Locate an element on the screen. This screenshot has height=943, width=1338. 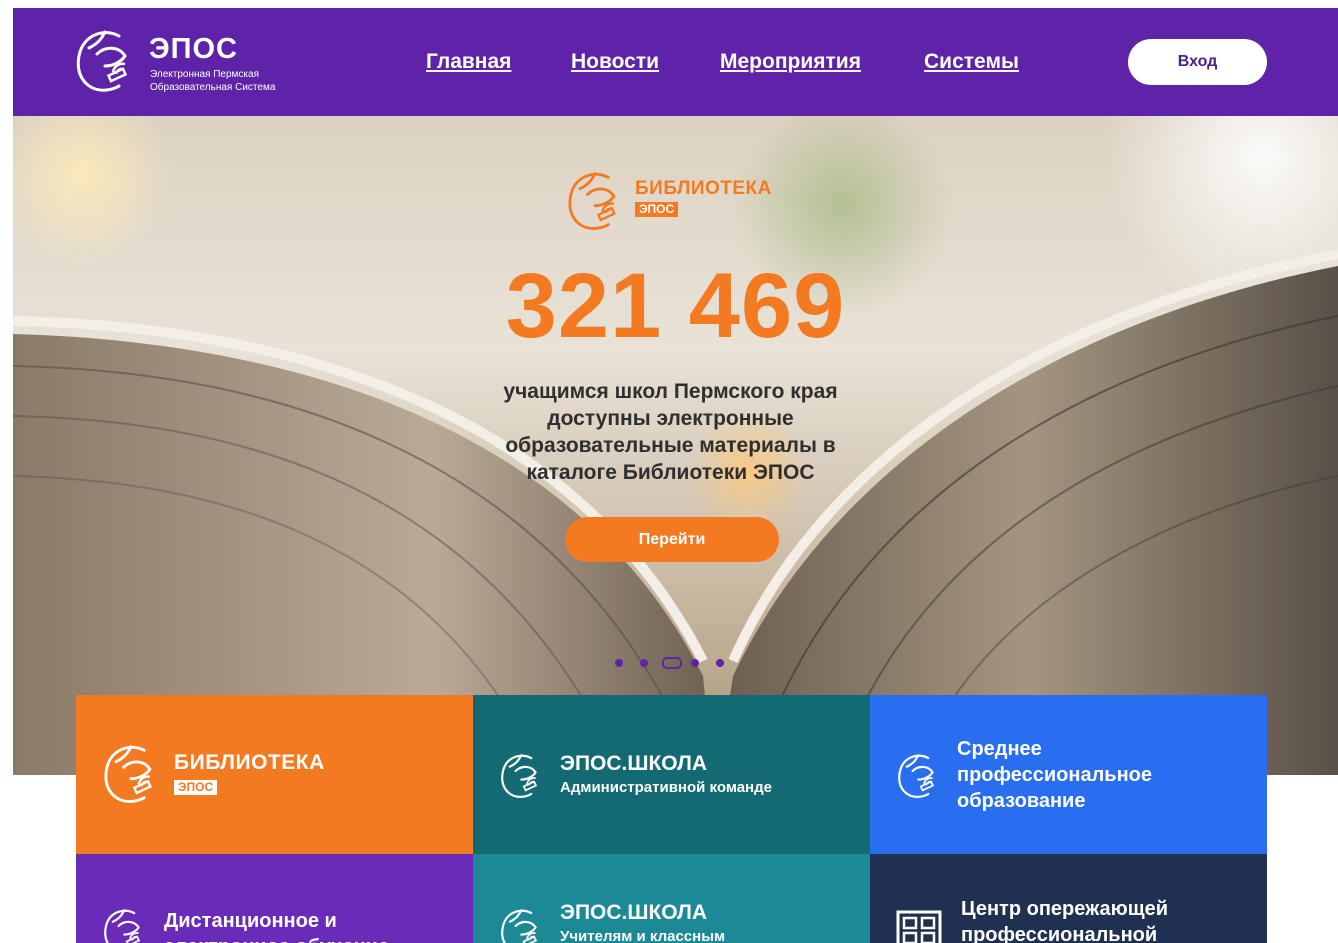
logo-subtitle-line: Электронная Пермская is located at coordinates (204, 74).